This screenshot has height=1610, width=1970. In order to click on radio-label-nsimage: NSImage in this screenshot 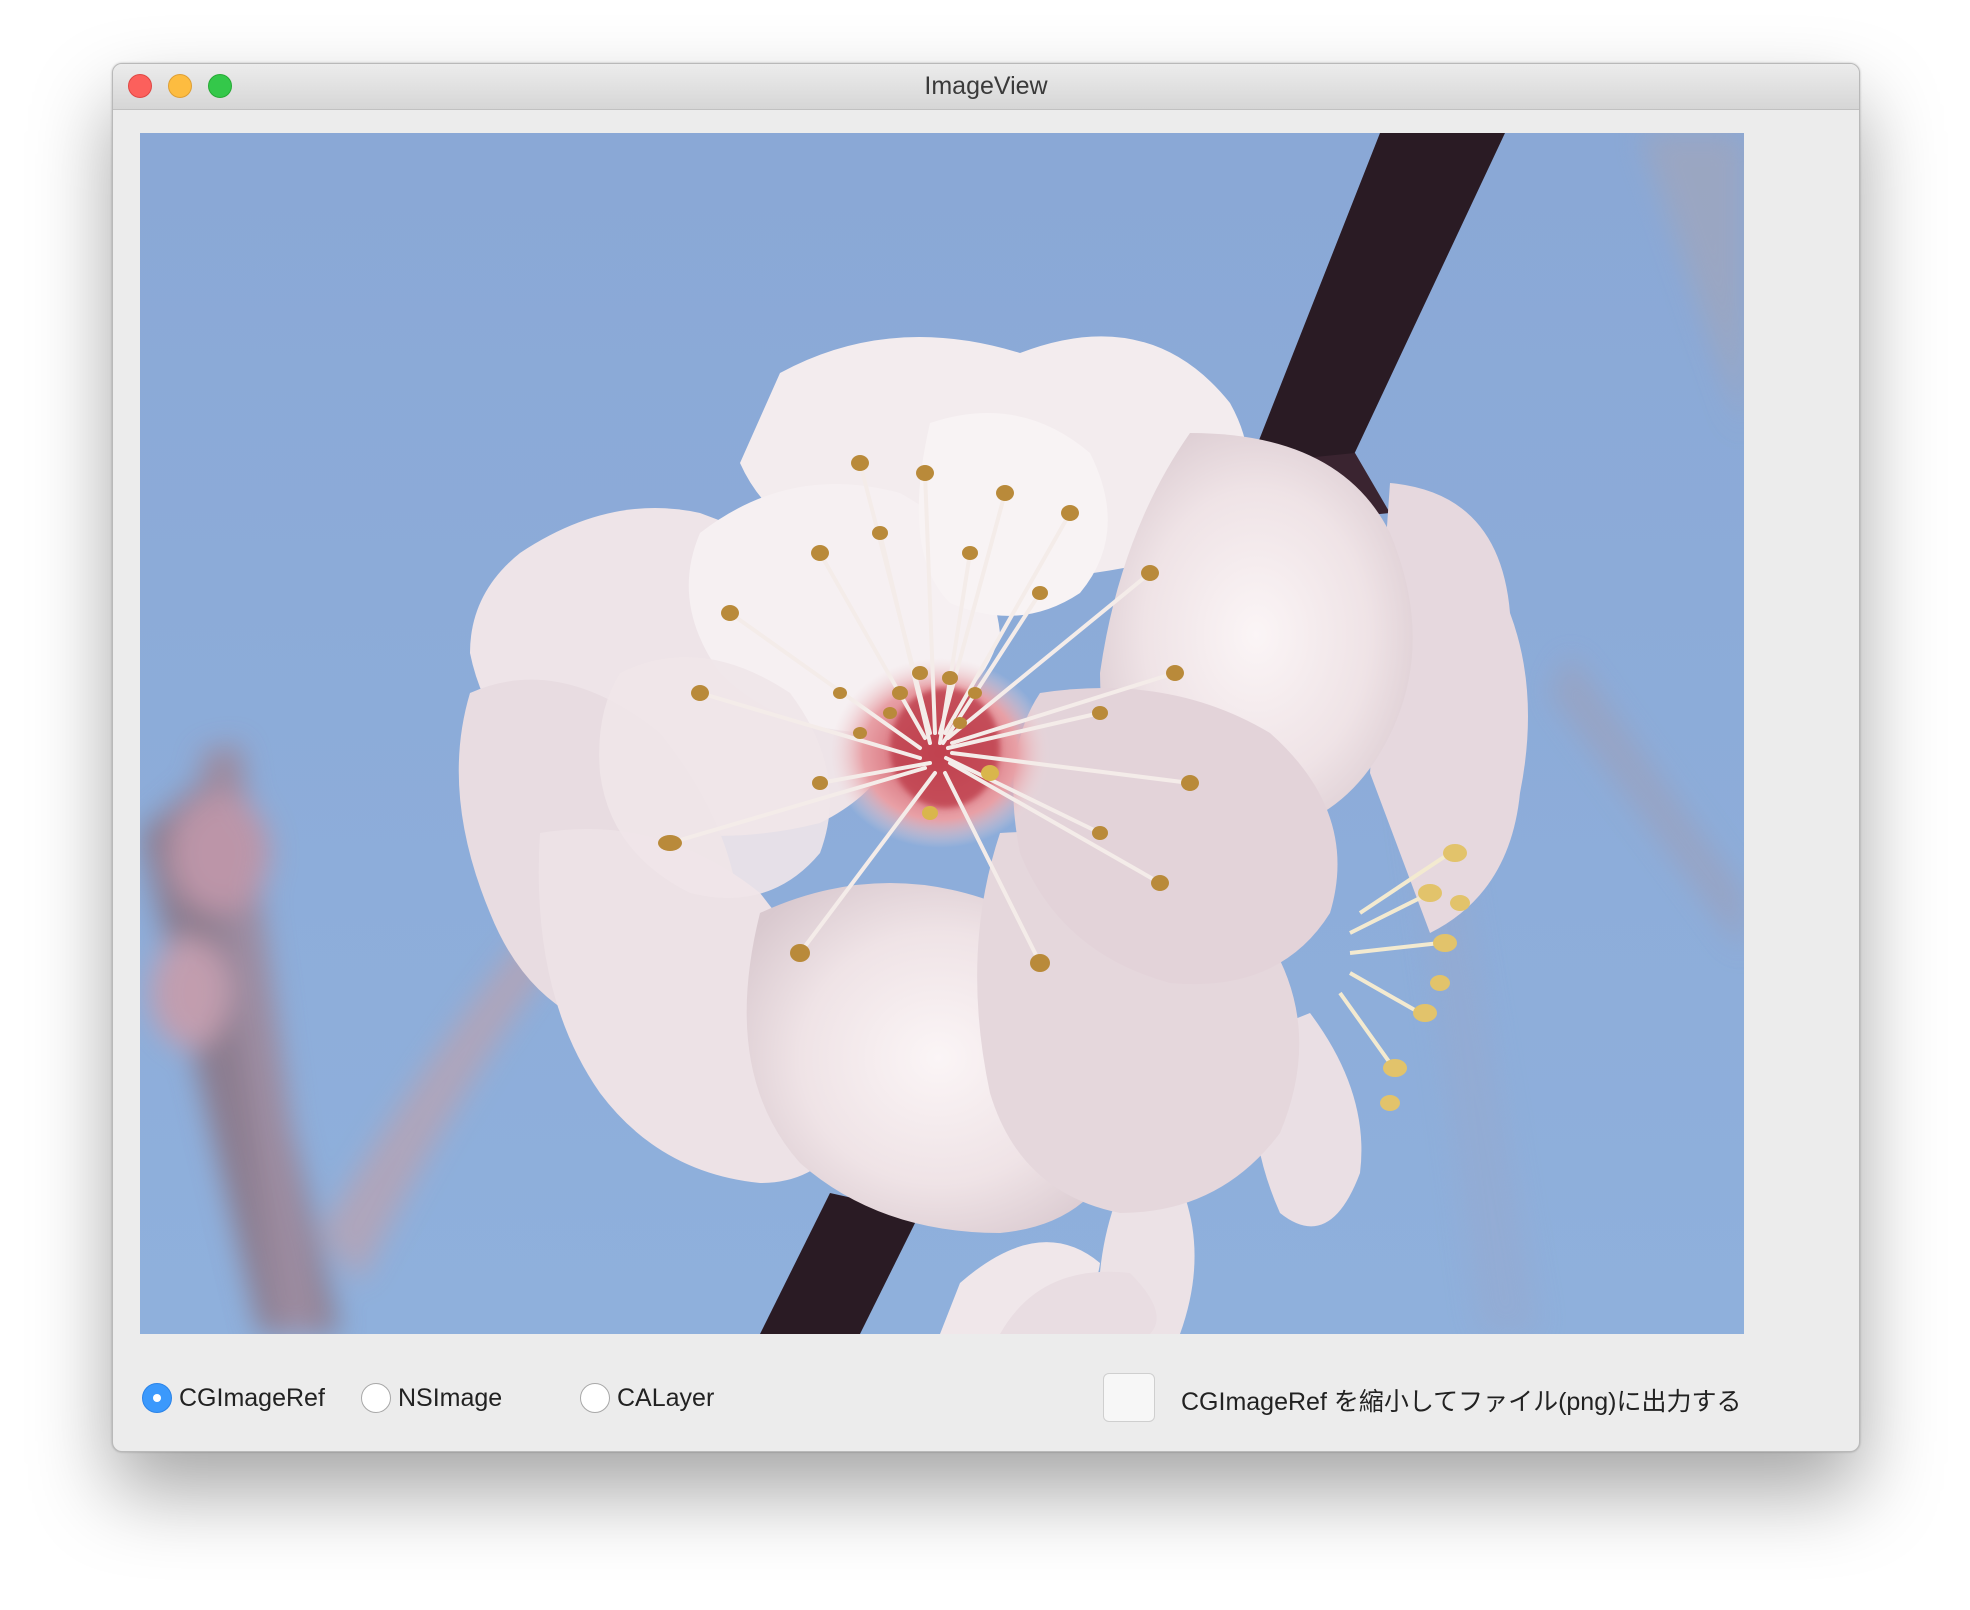, I will do `click(450, 1397)`.